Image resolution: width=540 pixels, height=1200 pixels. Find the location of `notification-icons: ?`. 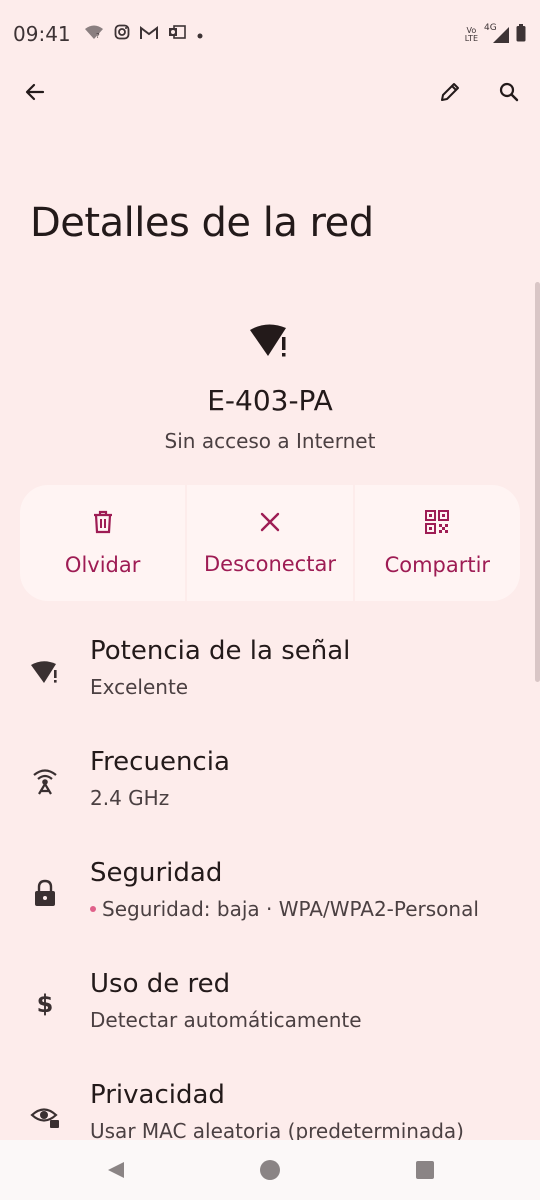

notification-icons: ? is located at coordinates (144, 34).